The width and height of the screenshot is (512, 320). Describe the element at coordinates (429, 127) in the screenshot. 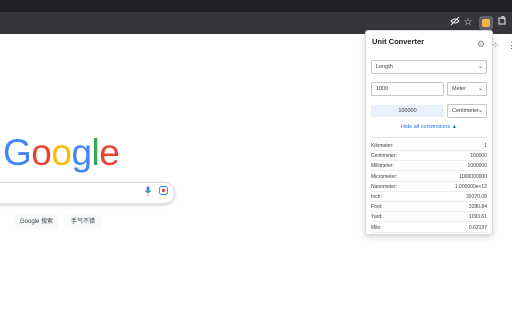

I see `toggle-conversions-link: Hide all conversions ▲` at that location.